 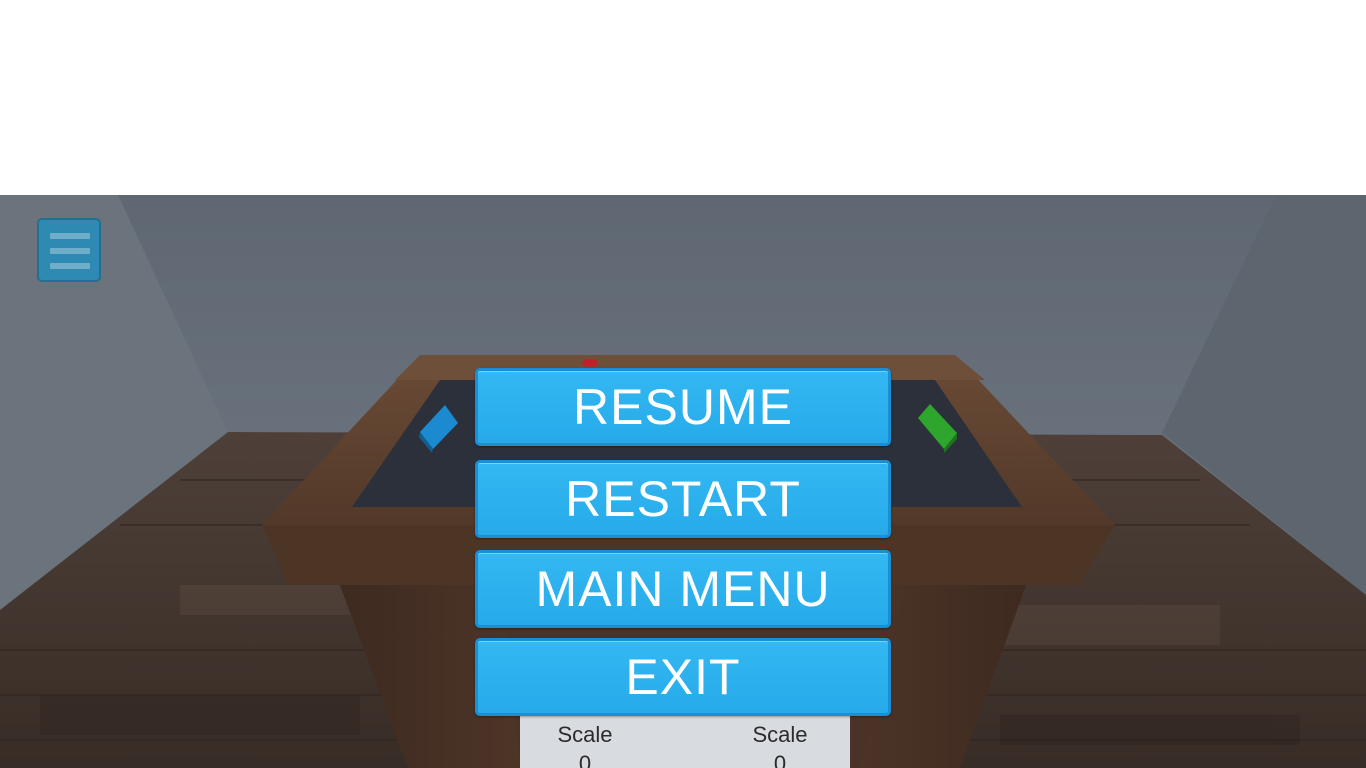 I want to click on right-scale-readout: Scale 0, so click(x=780, y=745).